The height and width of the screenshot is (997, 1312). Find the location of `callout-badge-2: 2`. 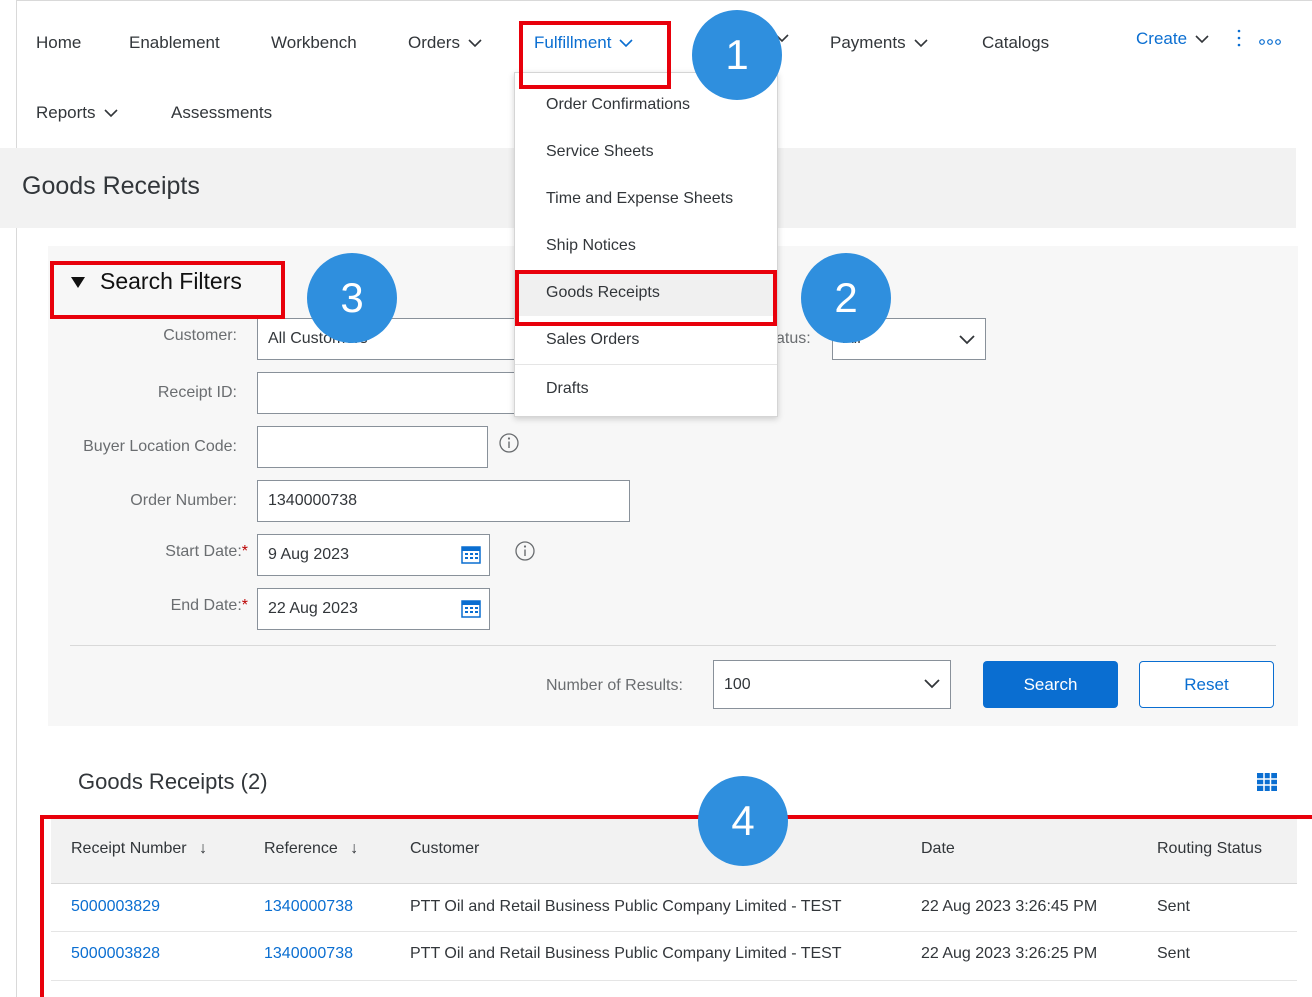

callout-badge-2: 2 is located at coordinates (846, 298).